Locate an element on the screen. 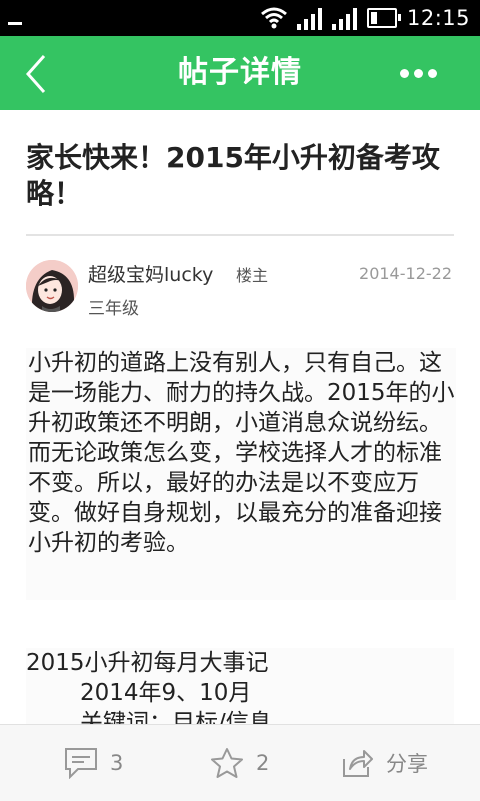 The height and width of the screenshot is (801, 480). author-grade: 三年级 is located at coordinates (113, 309).